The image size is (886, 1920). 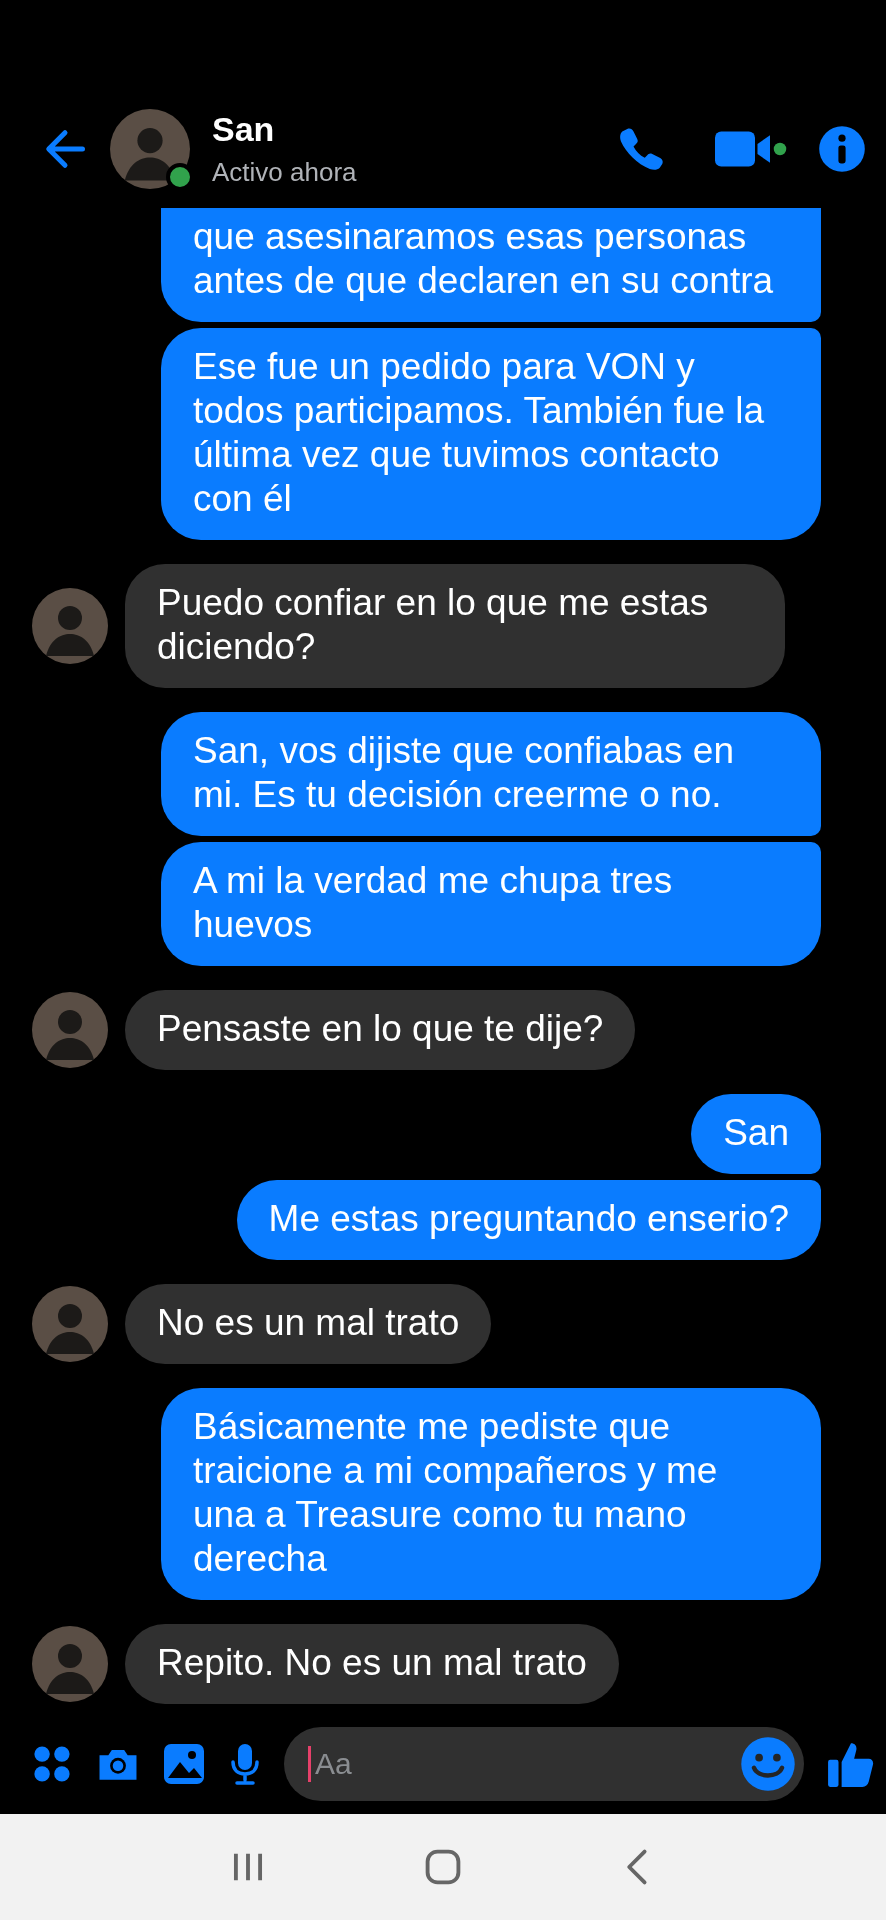 I want to click on avatar, so click(x=150, y=149).